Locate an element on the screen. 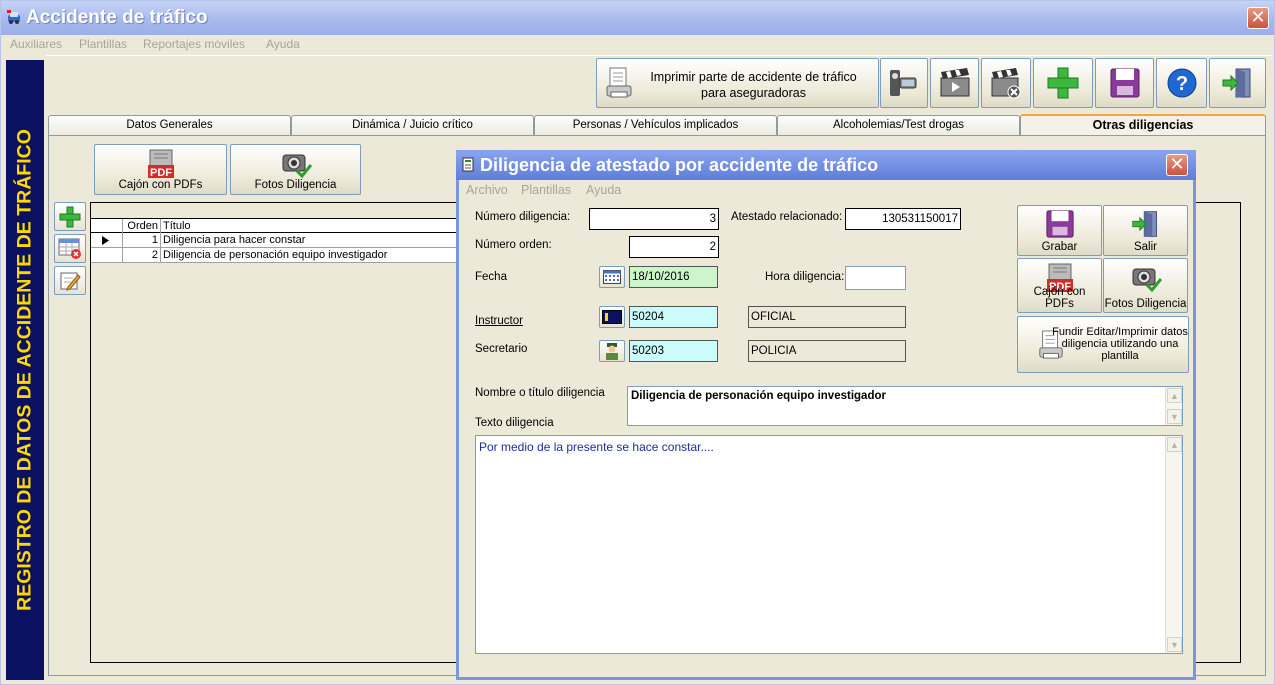 Image resolution: width=1275 pixels, height=685 pixels. window-close-button: ✕ is located at coordinates (1258, 18).